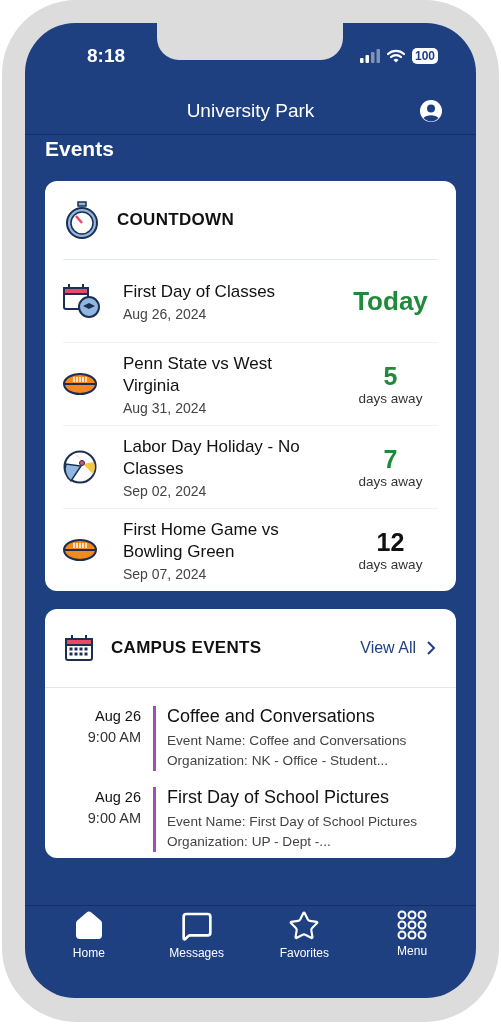  What do you see at coordinates (165, 490) in the screenshot?
I see `event-date: Sep 02, 2024` at bounding box center [165, 490].